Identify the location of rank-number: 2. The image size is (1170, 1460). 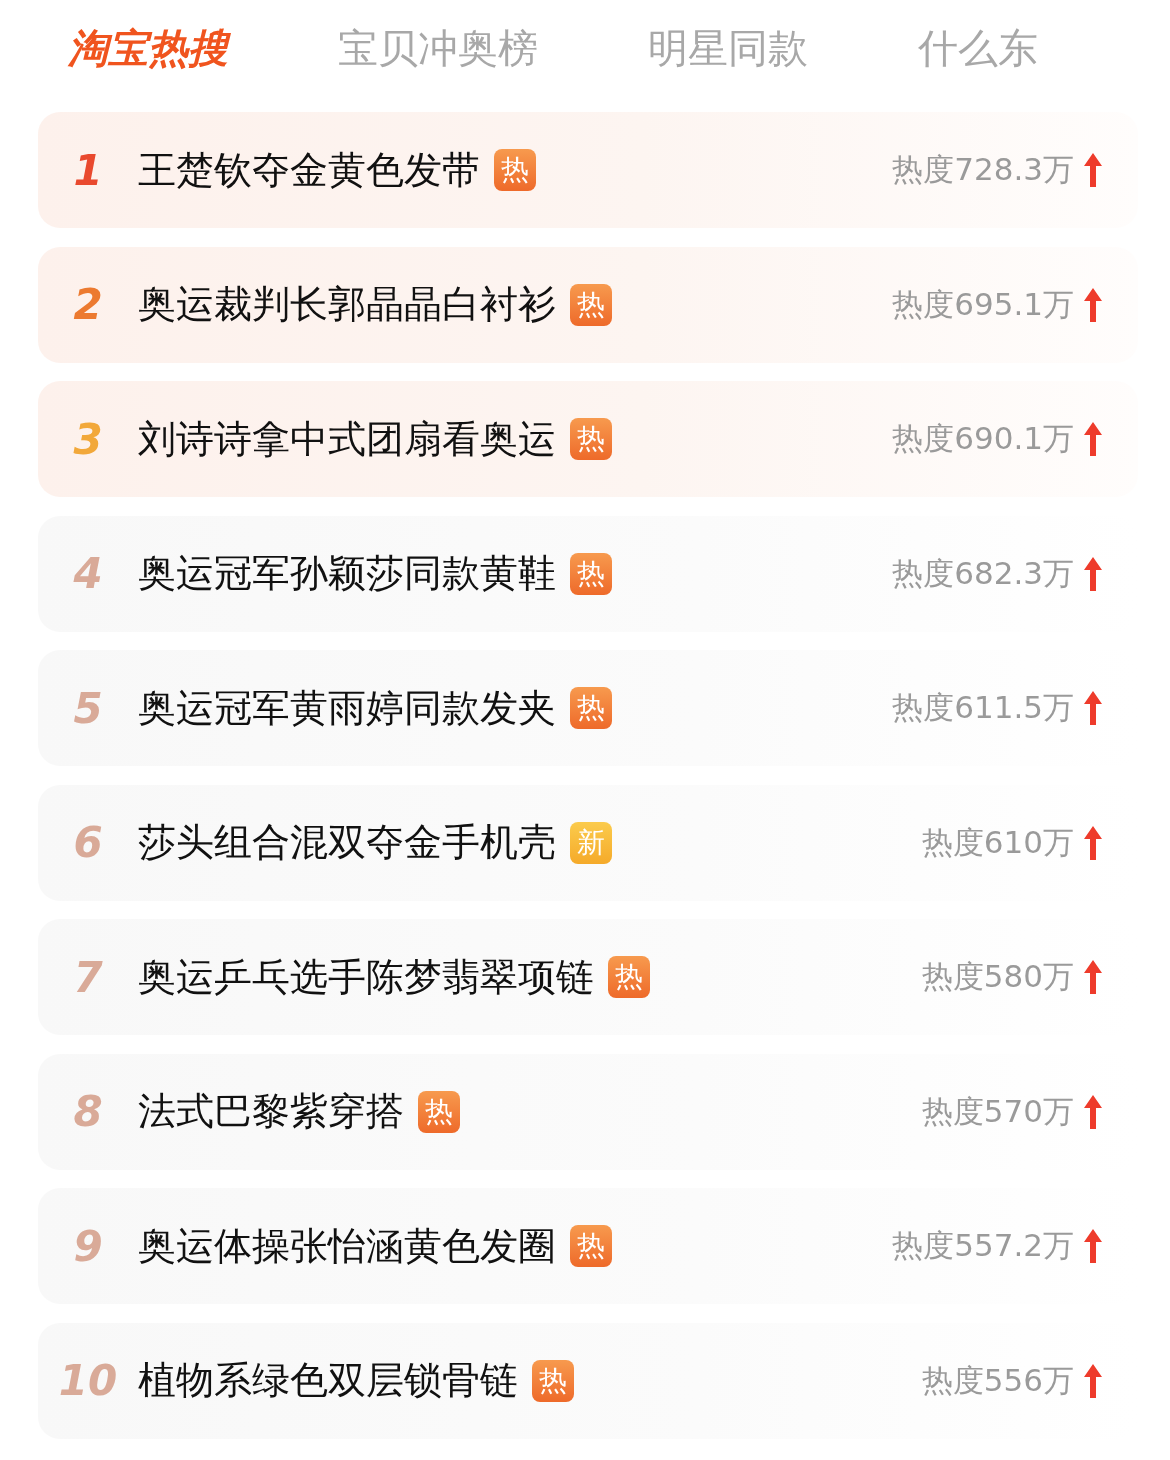
(88, 304).